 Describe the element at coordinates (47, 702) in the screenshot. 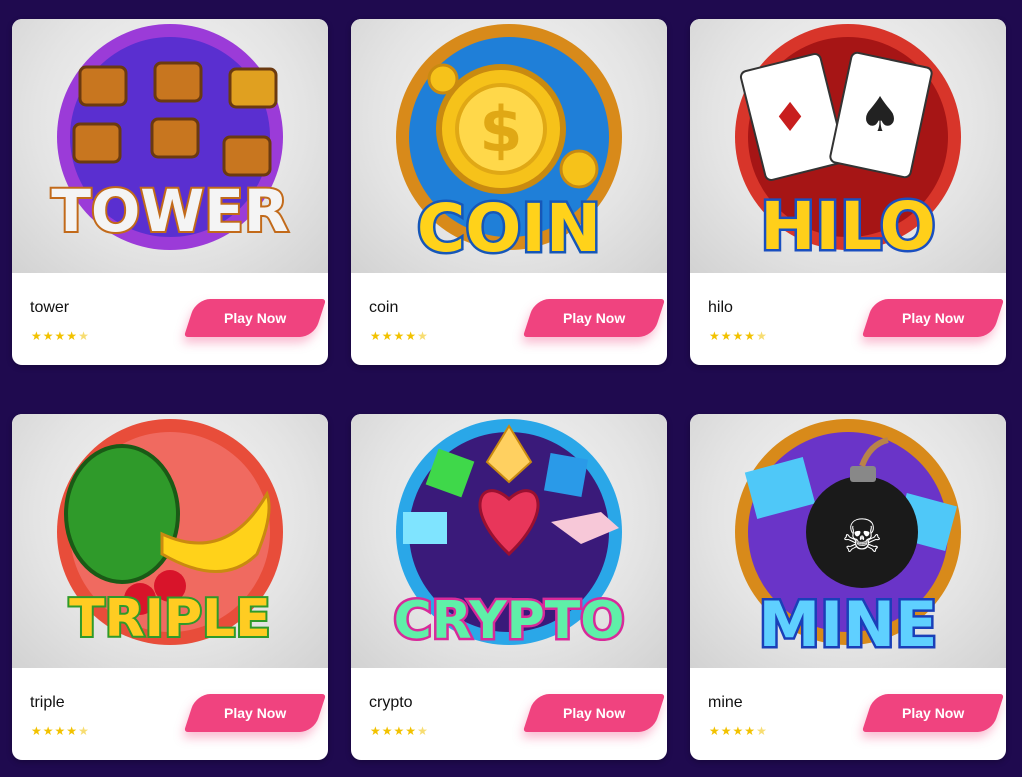

I see `game-title: triple` at that location.